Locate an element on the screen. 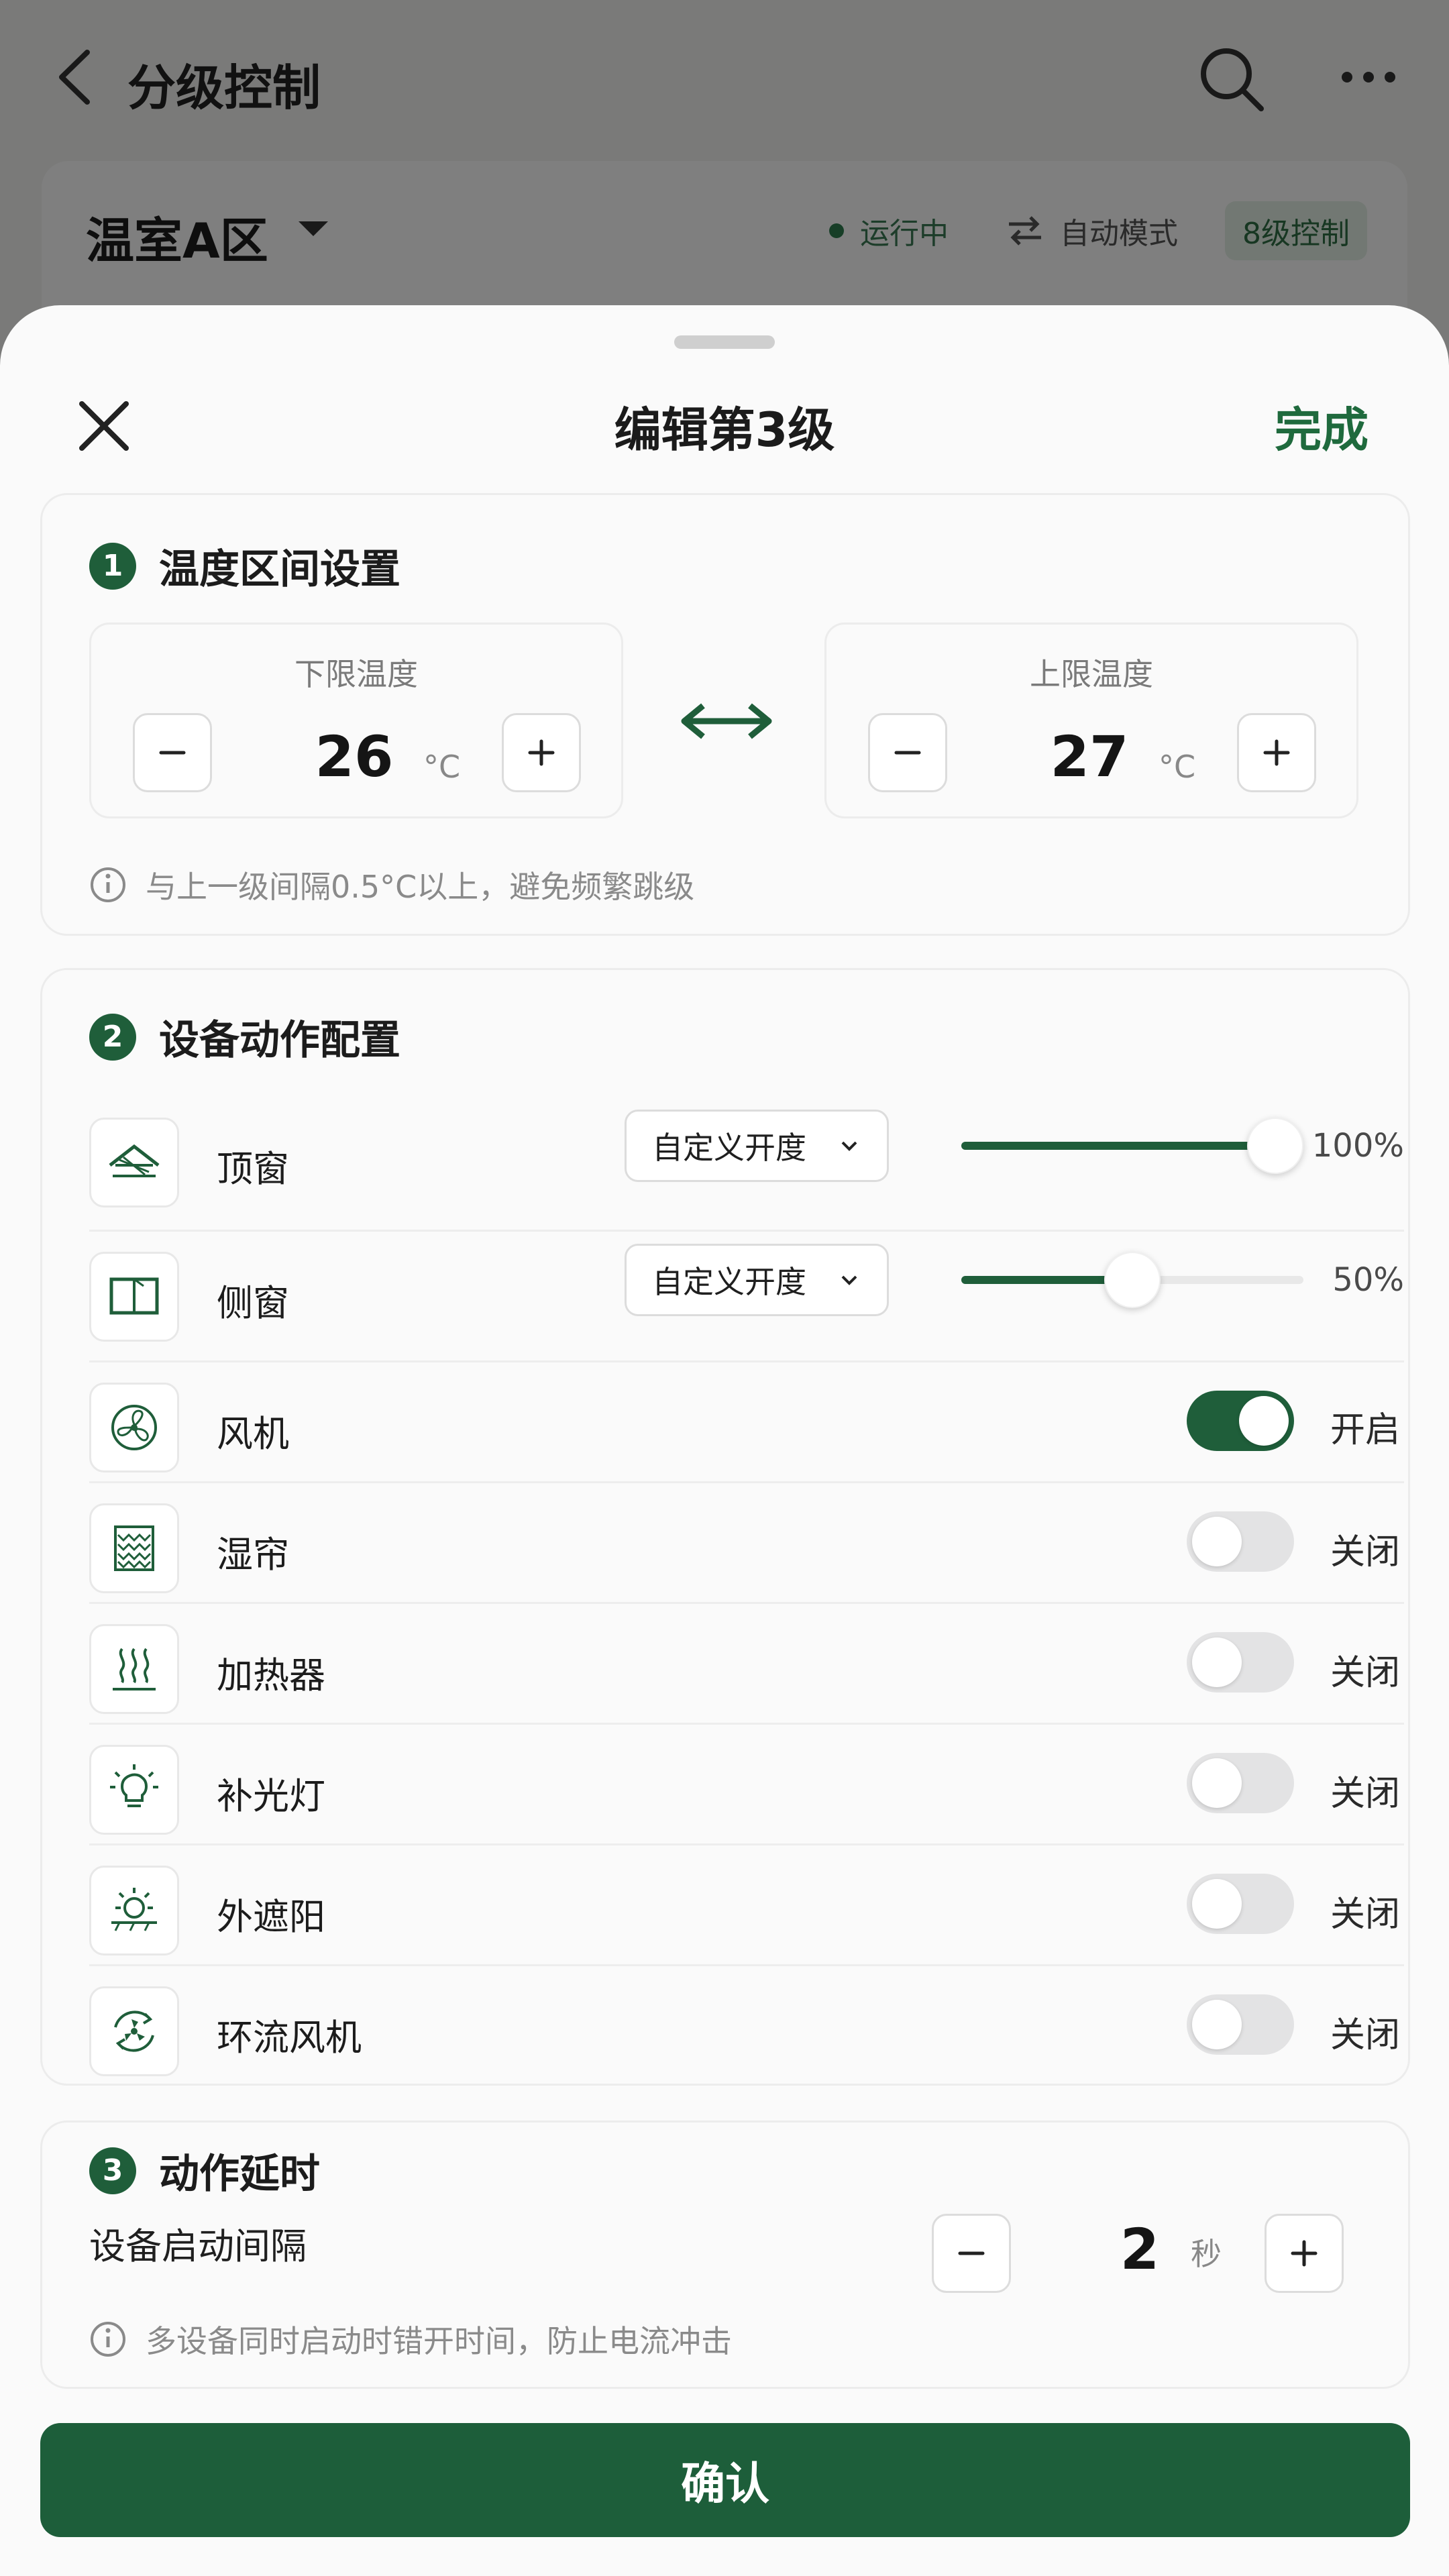 The width and height of the screenshot is (1449, 2576). section-number-badge: 2 is located at coordinates (112, 1037).